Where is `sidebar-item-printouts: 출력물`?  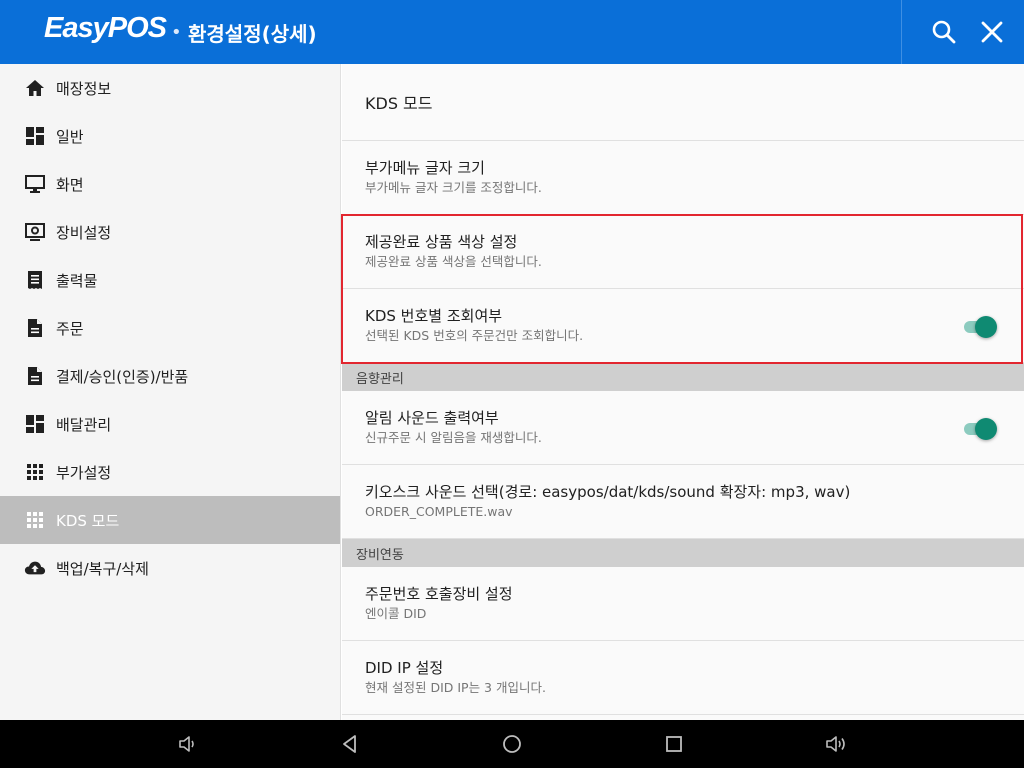
sidebar-item-printouts: 출력물 is located at coordinates (170, 280).